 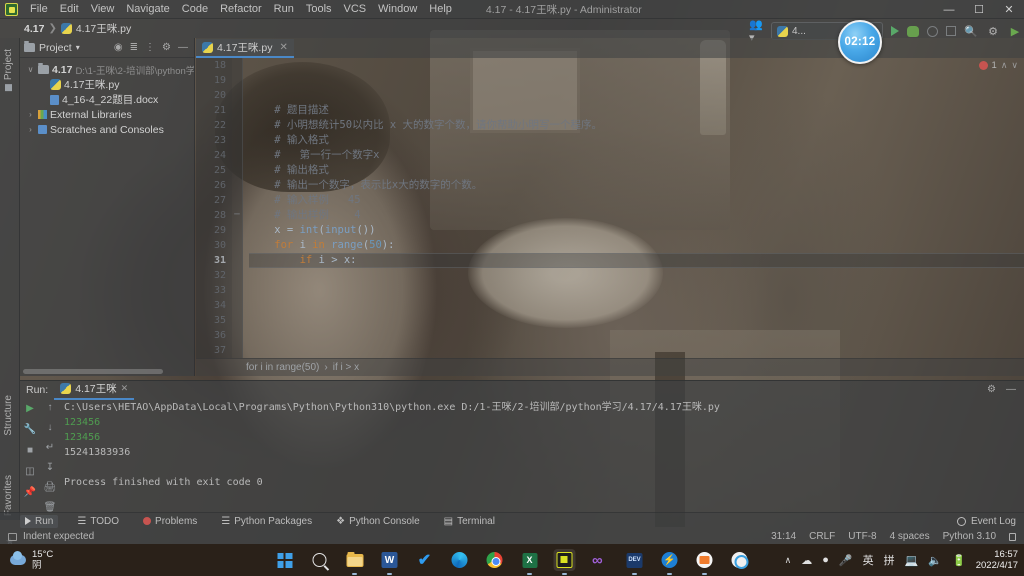 I want to click on fold-marker-icon: ─, so click(x=237, y=215).